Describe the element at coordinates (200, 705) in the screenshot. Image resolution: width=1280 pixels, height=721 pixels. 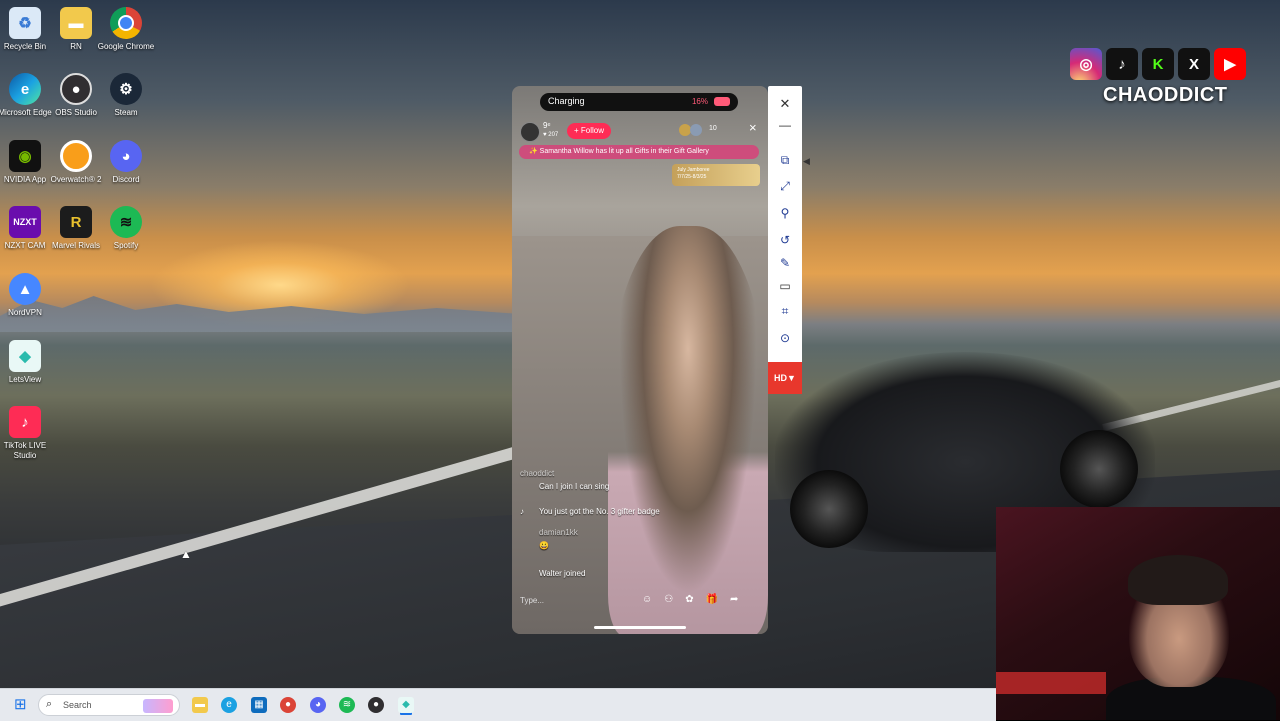
I see `file-explorer-icon: ▬` at that location.